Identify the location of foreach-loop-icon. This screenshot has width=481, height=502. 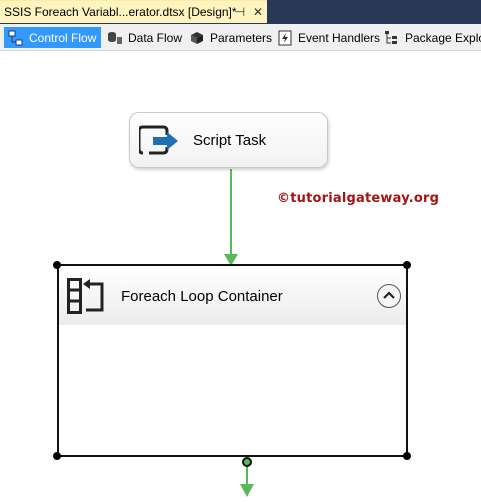
(85, 296).